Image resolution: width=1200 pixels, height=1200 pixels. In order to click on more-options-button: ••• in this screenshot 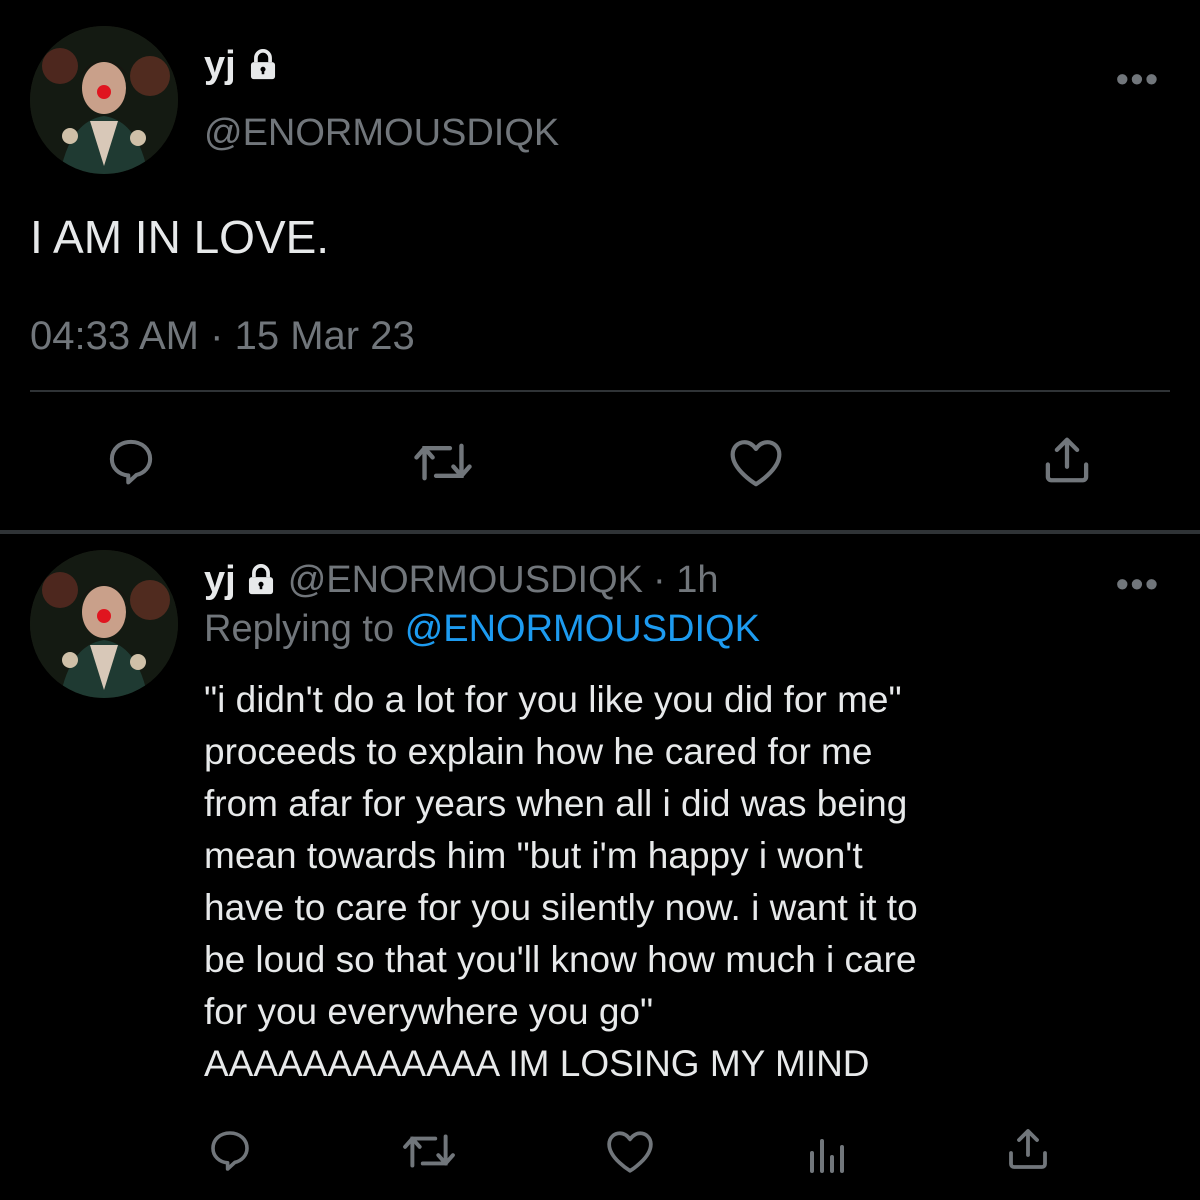, I will do `click(1138, 79)`.